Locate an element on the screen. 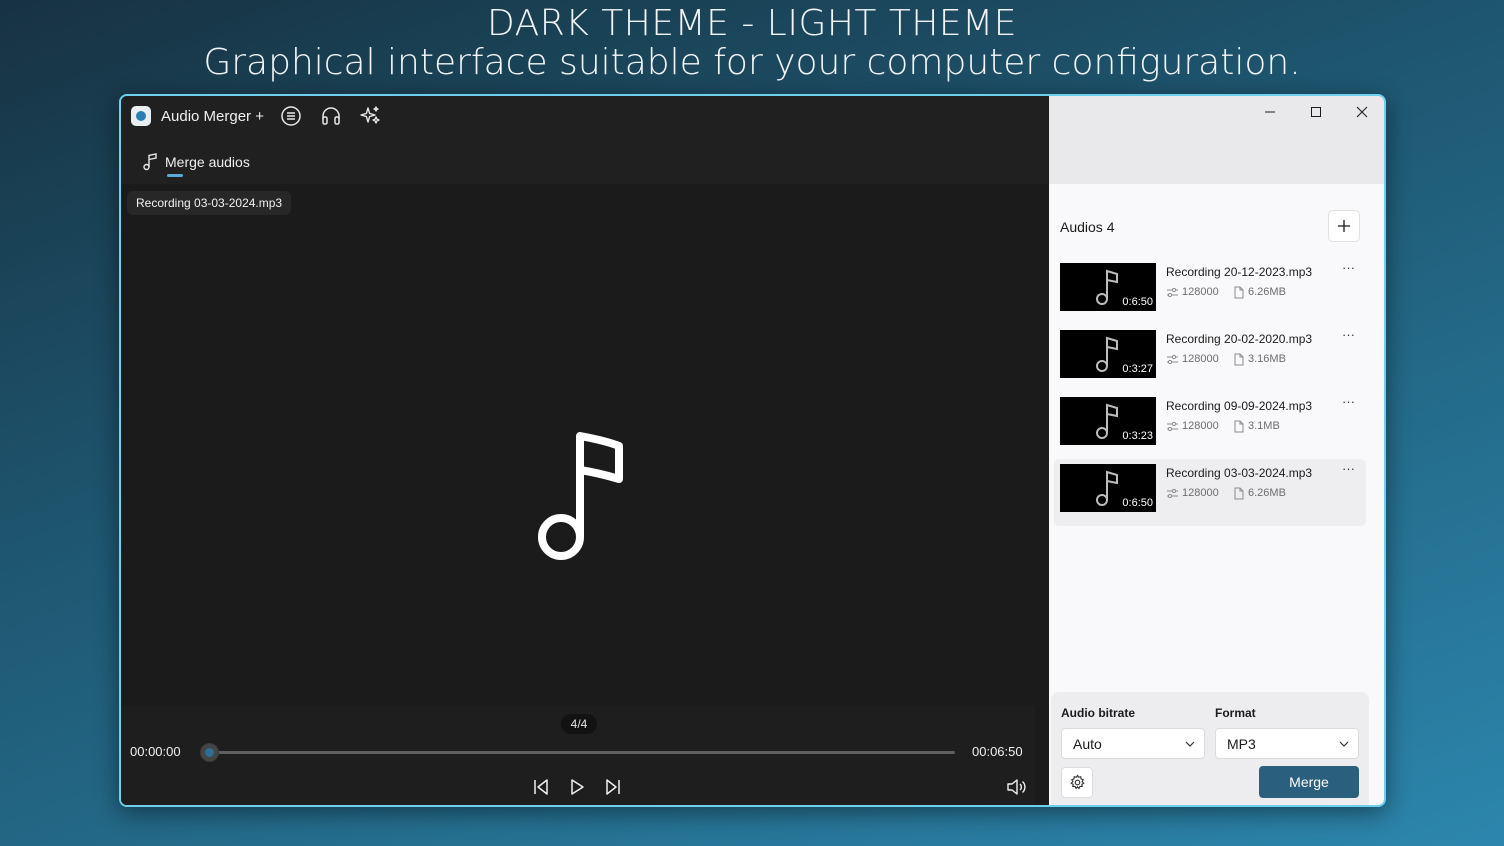  list-icon is located at coordinates (291, 116).